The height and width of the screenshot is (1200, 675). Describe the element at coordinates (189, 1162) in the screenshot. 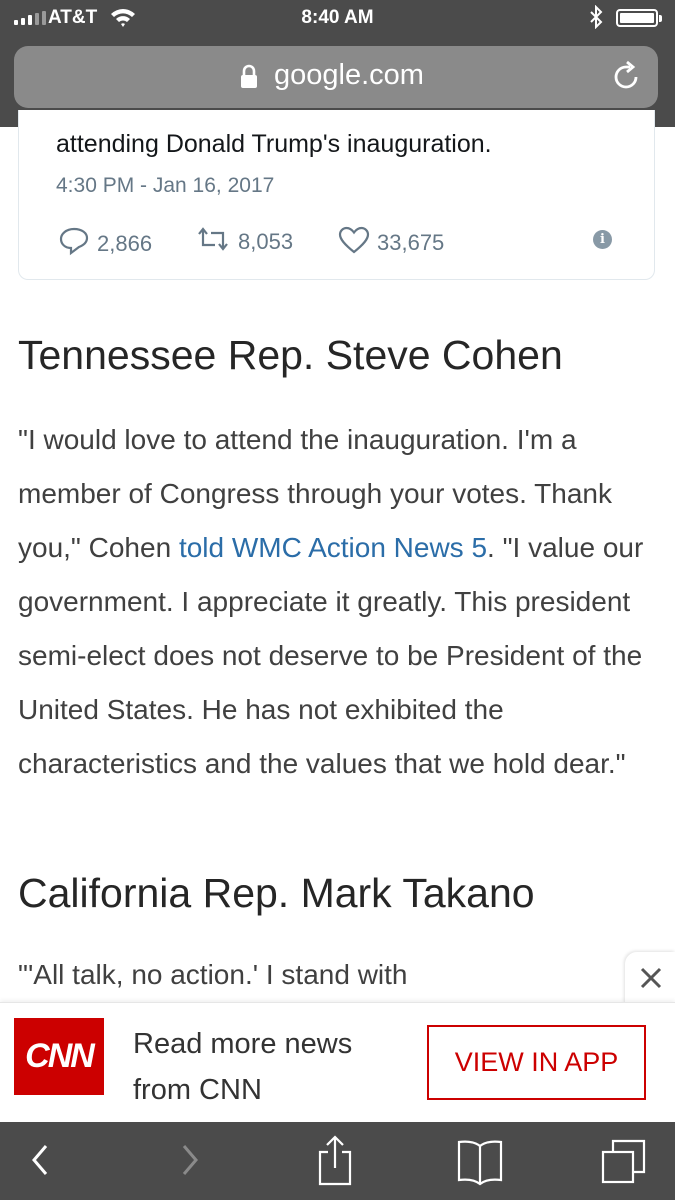

I see `forward-icon` at that location.